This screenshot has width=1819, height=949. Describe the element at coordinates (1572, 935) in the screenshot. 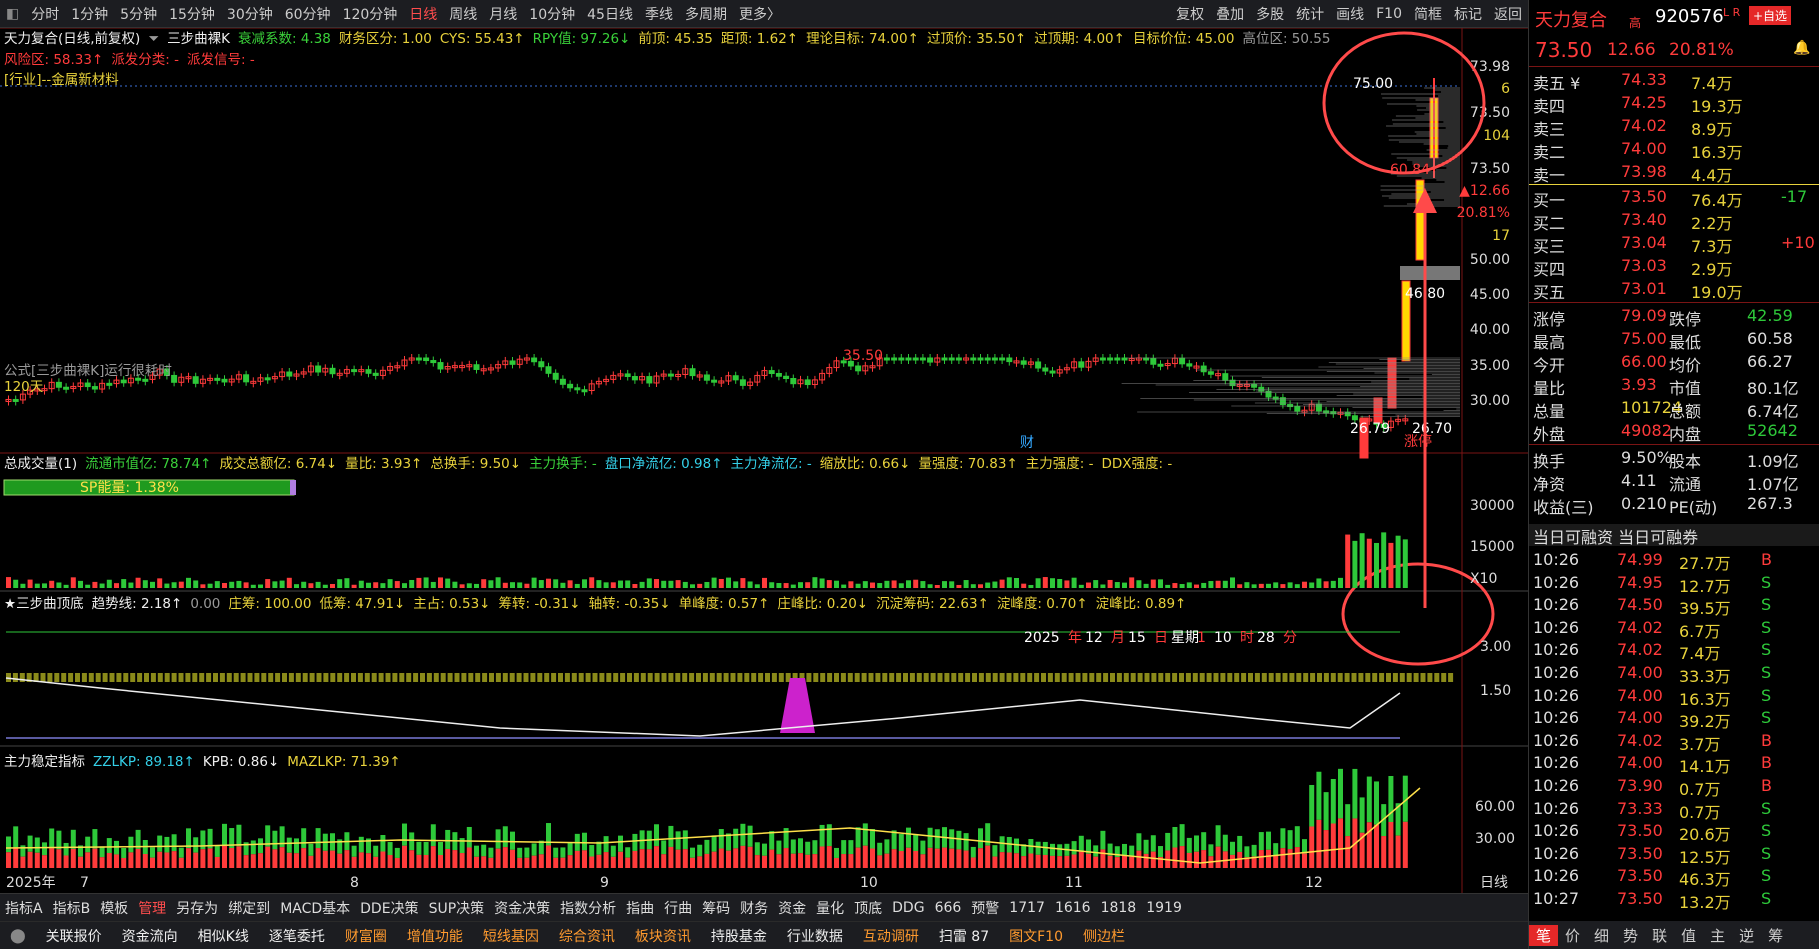

I see `sidebar-tab: 价` at that location.